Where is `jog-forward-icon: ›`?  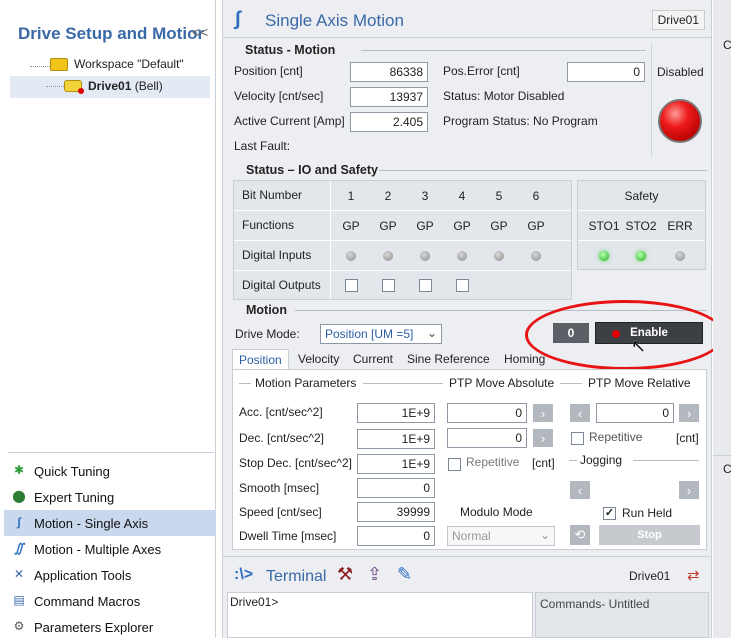
jog-forward-icon: › is located at coordinates (689, 490).